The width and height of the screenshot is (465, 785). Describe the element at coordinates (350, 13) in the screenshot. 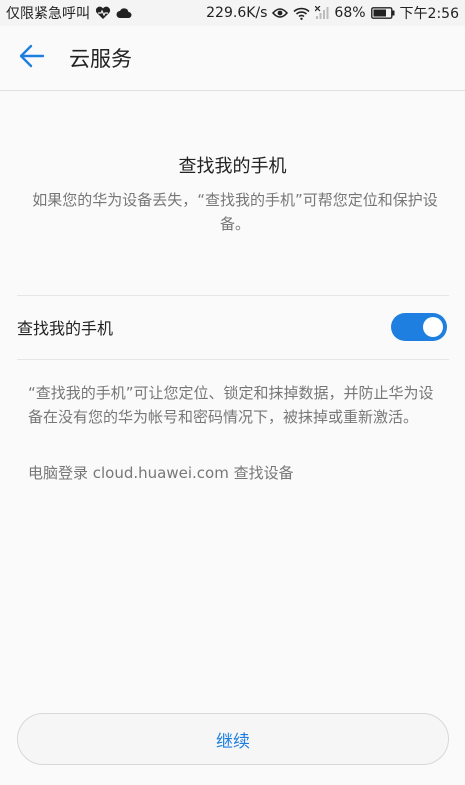

I see `battery-text: 68%` at that location.